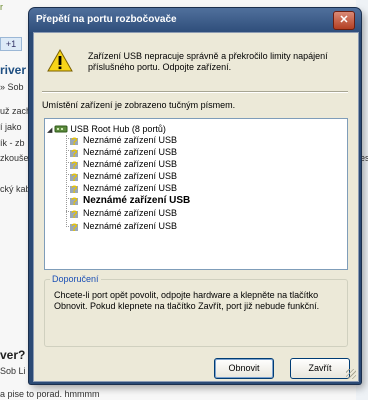  I want to click on bg-snippet: ík - zb, so click(12, 143).